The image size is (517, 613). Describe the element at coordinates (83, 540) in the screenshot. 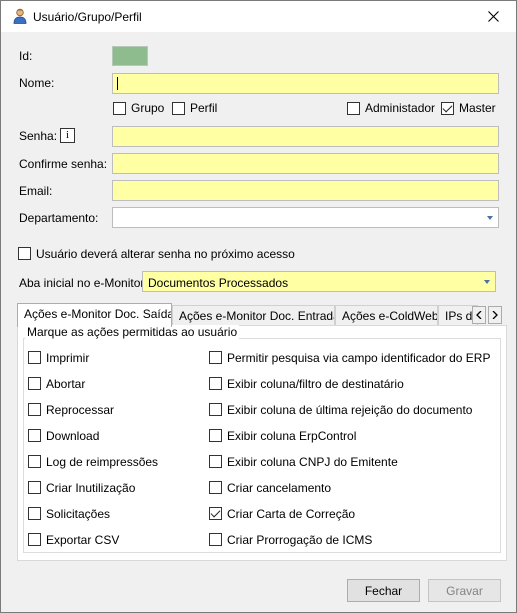

I see `permission-left-item-label: Exportar CSV` at that location.